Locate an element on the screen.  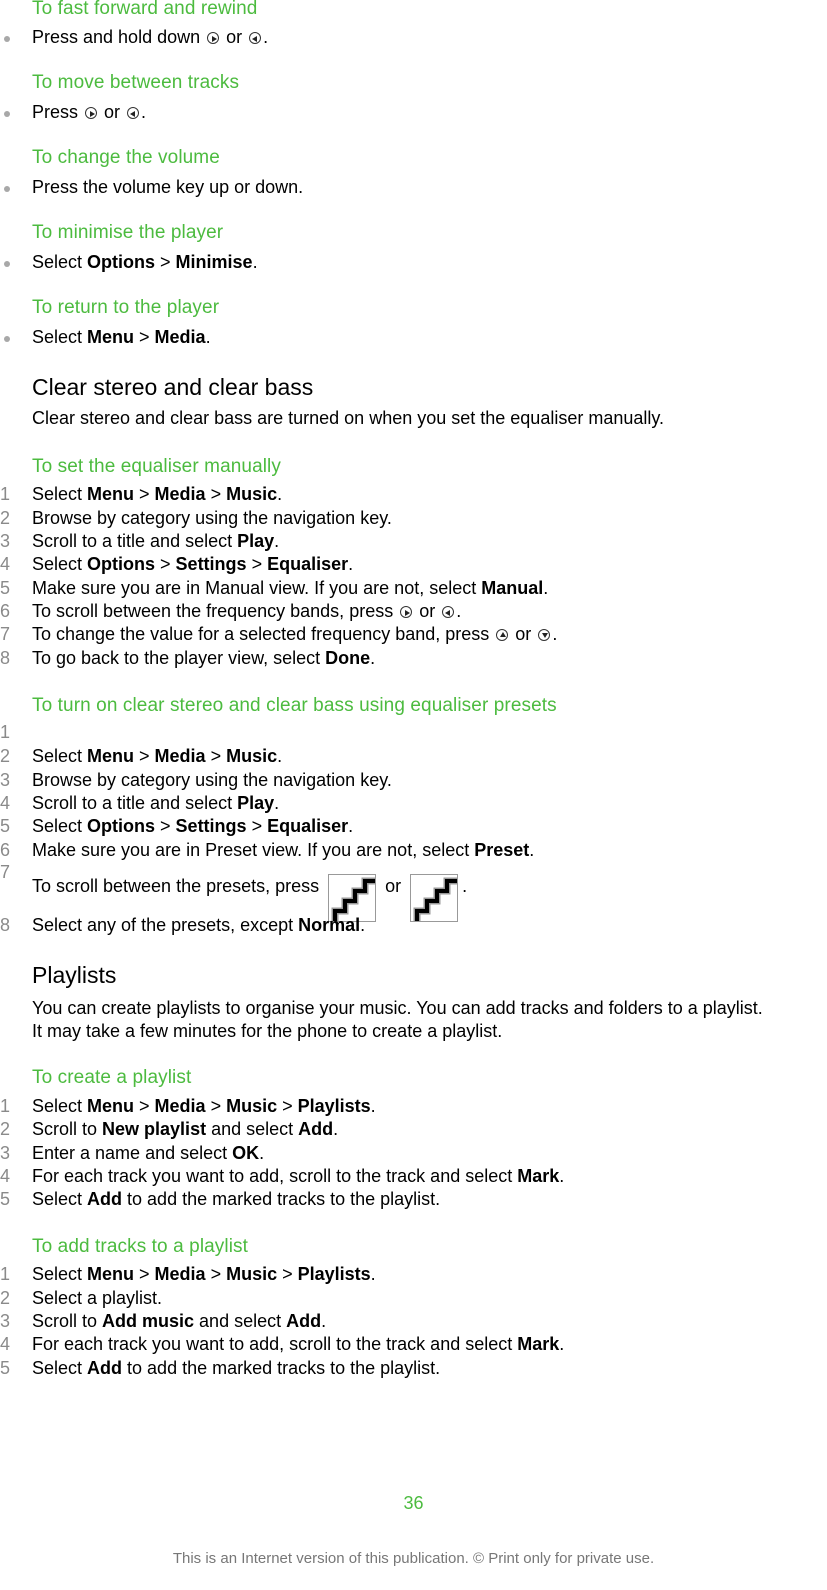
step-text: Enter a name and select OK. is located at coordinates (148, 1153).